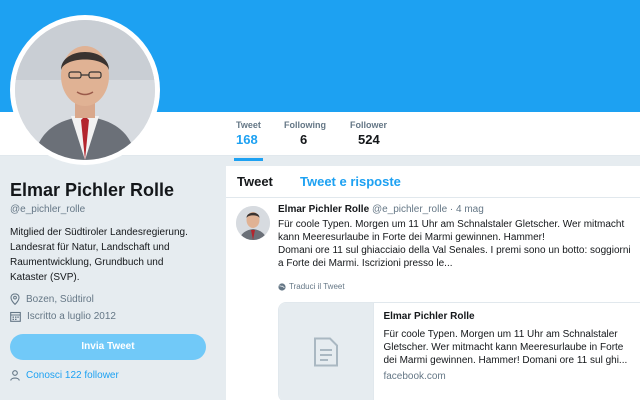 This screenshot has width=640, height=400. Describe the element at coordinates (15, 375) in the screenshot. I see `person-icon` at that location.